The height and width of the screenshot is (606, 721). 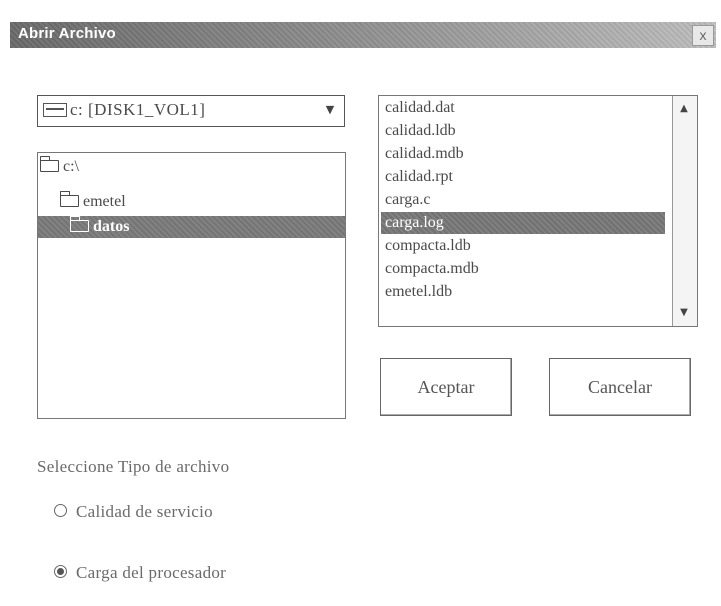 I want to click on radio-button-checked-icon, so click(x=60, y=571).